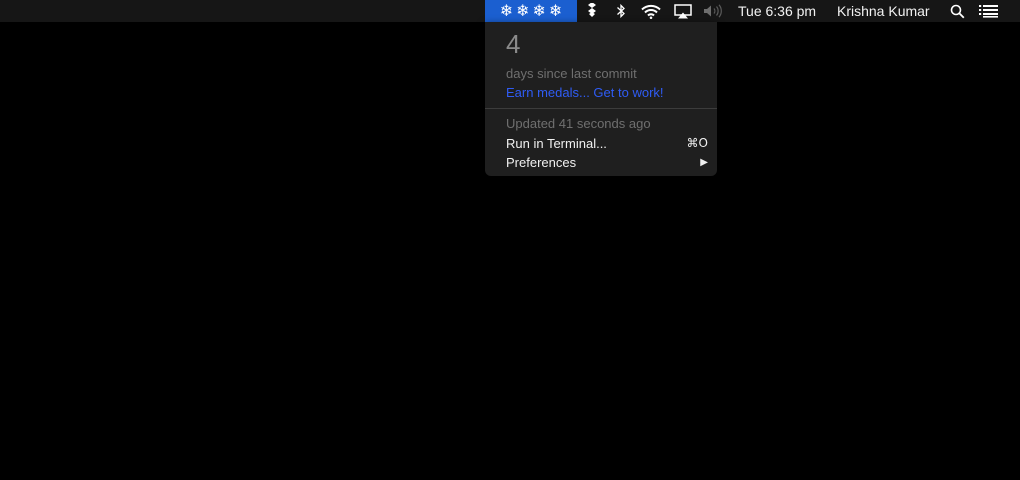 The width and height of the screenshot is (1020, 480). Describe the element at coordinates (704, 162) in the screenshot. I see `submenu-arrow-icon: ▶` at that location.